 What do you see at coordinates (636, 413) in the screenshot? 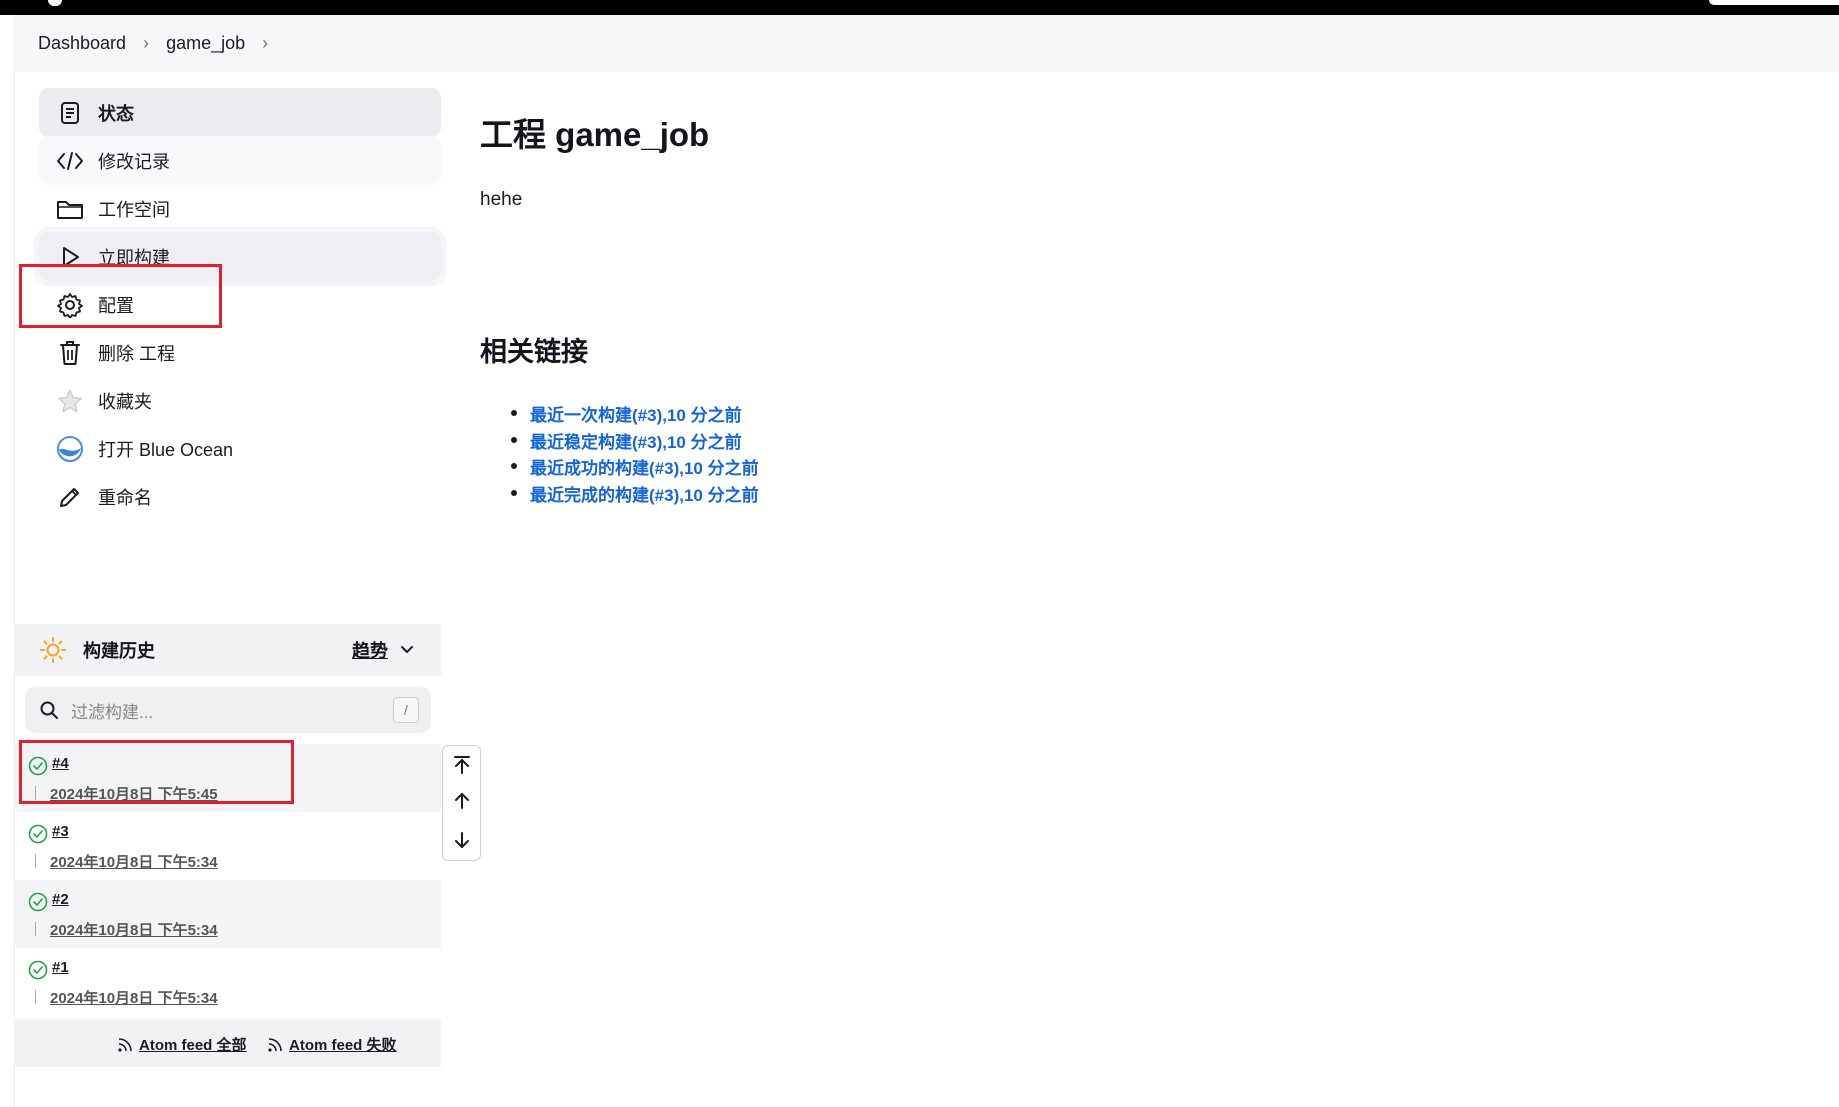
I see `last-build-link: 最近一次构建(#3),10 分之前` at bounding box center [636, 413].